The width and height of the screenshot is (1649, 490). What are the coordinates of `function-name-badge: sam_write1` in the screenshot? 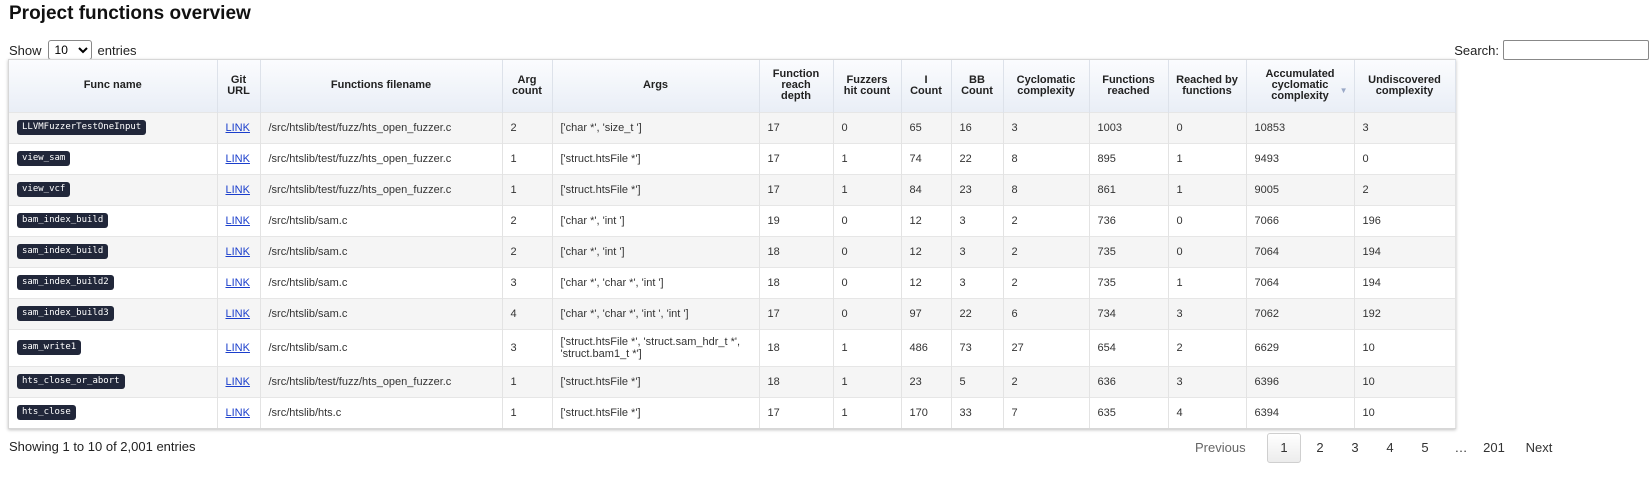 It's located at (49, 347).